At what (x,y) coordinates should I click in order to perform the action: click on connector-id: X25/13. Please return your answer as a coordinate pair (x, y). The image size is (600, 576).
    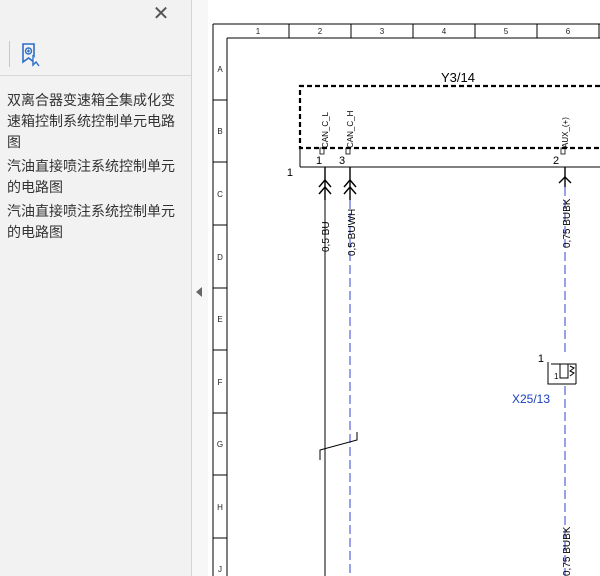
    Looking at the image, I should click on (531, 399).